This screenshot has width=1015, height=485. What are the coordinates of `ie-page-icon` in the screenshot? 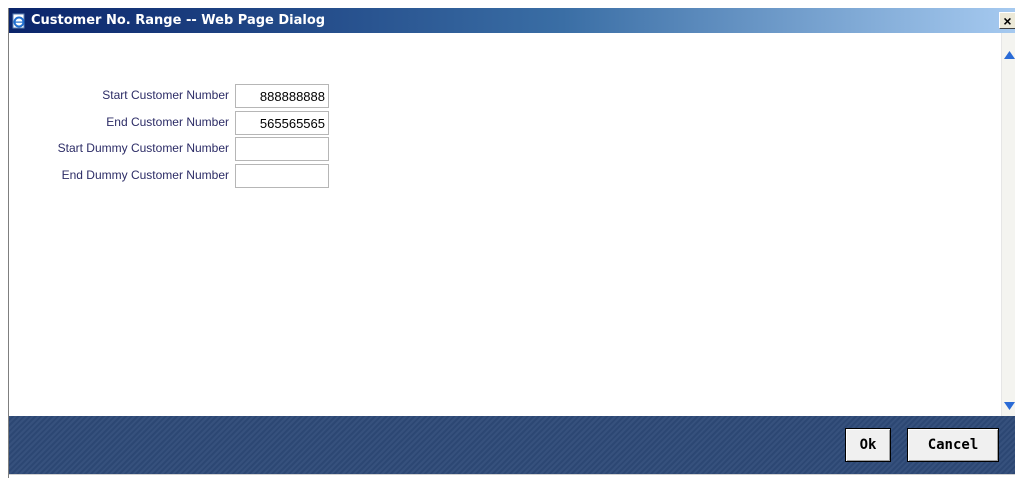 It's located at (19, 21).